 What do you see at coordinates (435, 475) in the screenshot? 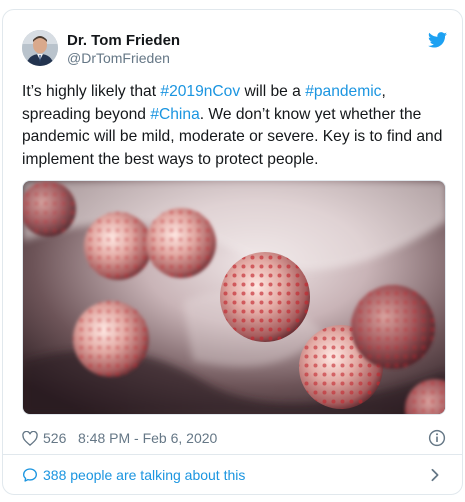
I see `chevron-right-icon` at bounding box center [435, 475].